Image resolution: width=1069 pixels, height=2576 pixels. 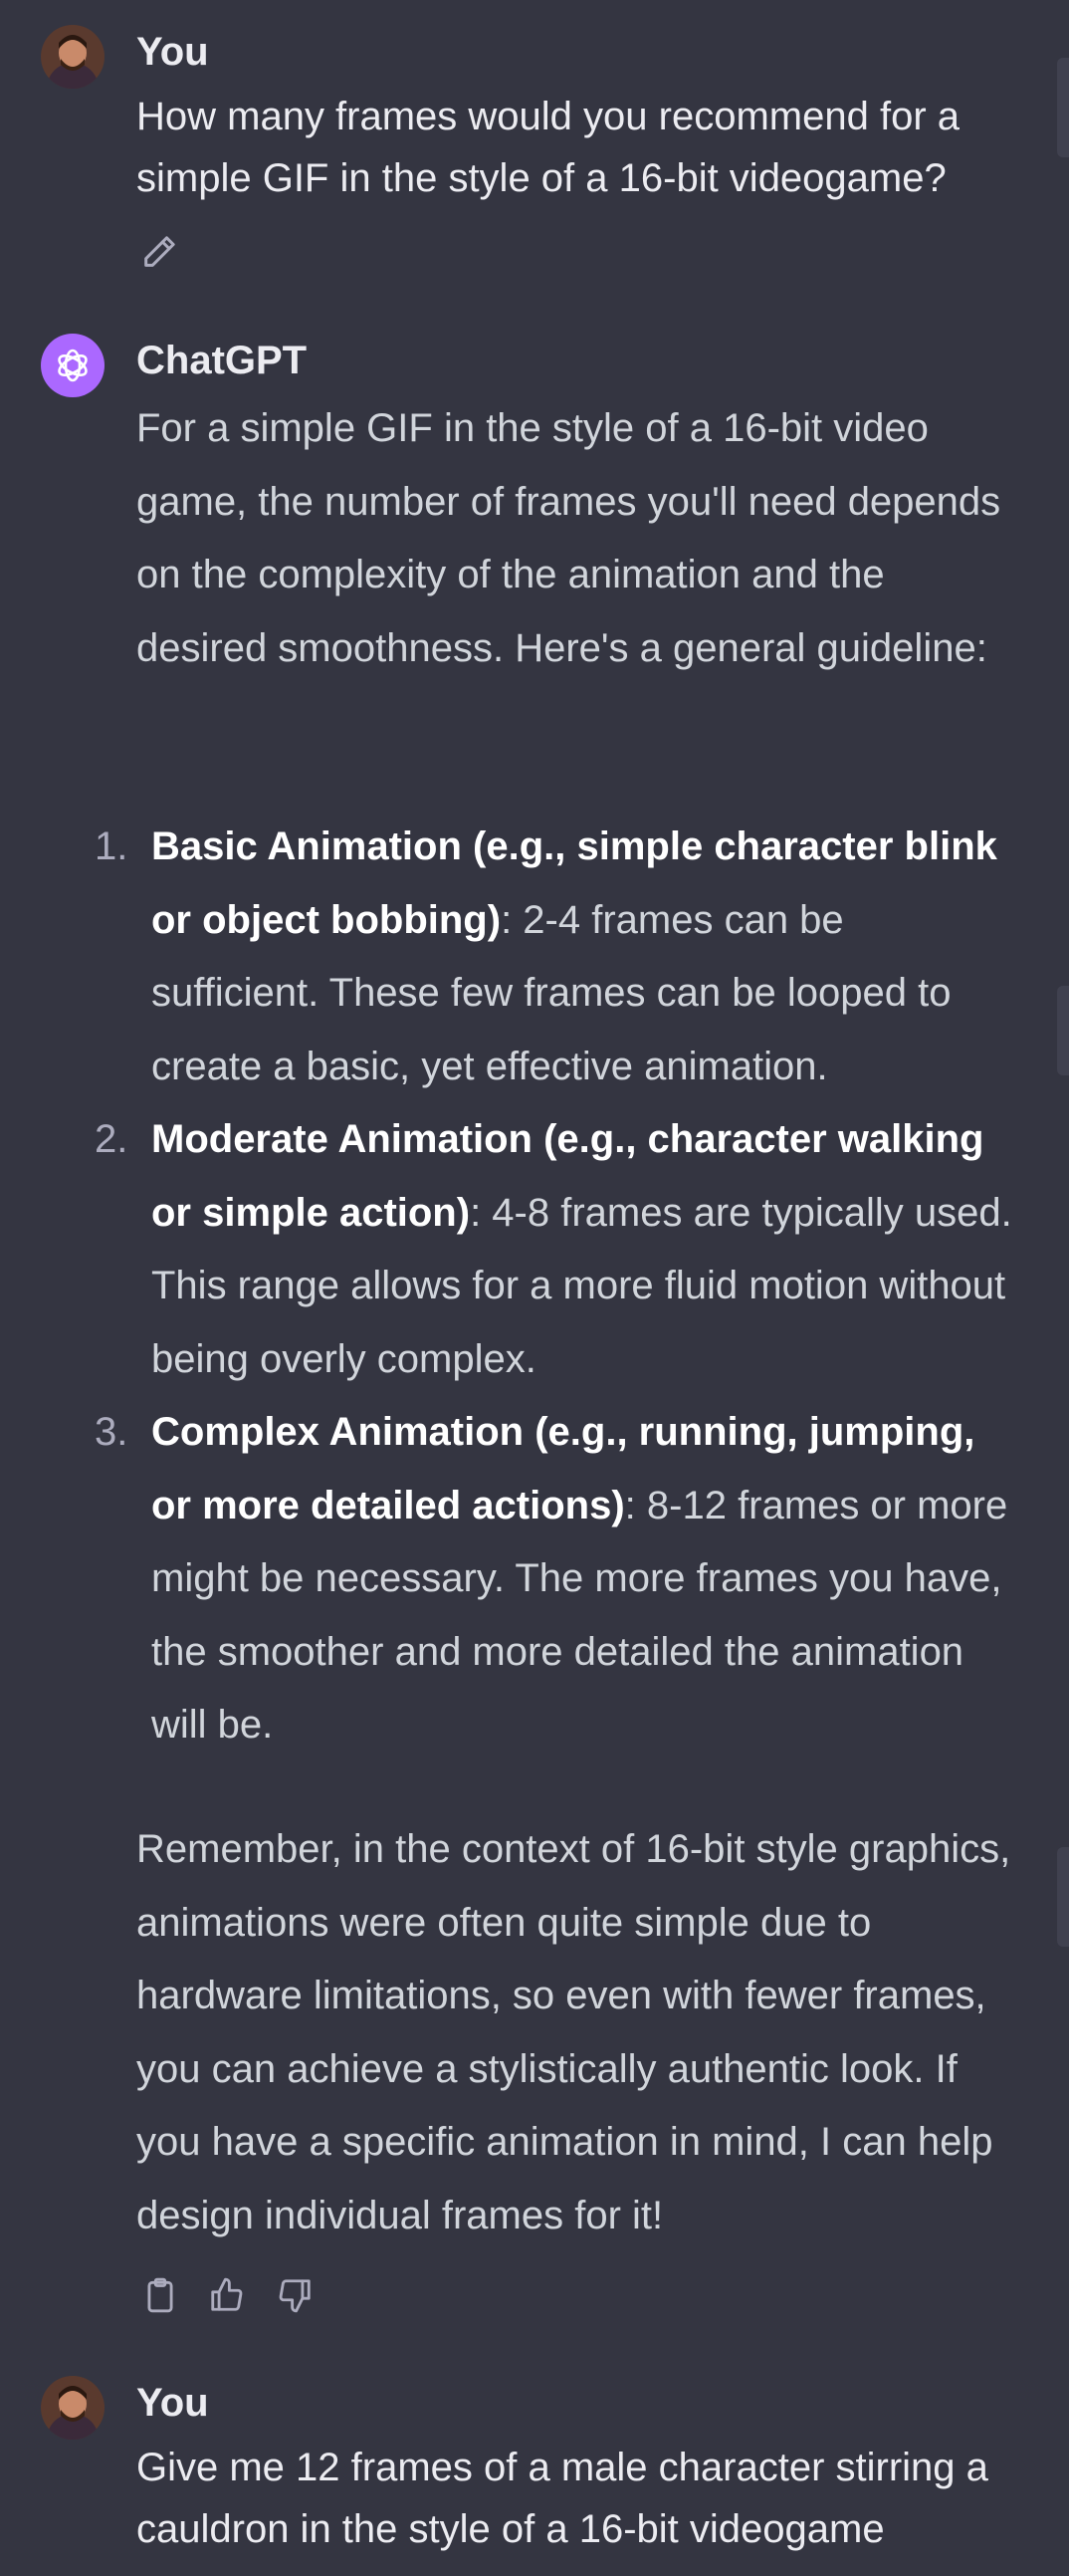 I want to click on list-item-number: 2., so click(x=111, y=1139).